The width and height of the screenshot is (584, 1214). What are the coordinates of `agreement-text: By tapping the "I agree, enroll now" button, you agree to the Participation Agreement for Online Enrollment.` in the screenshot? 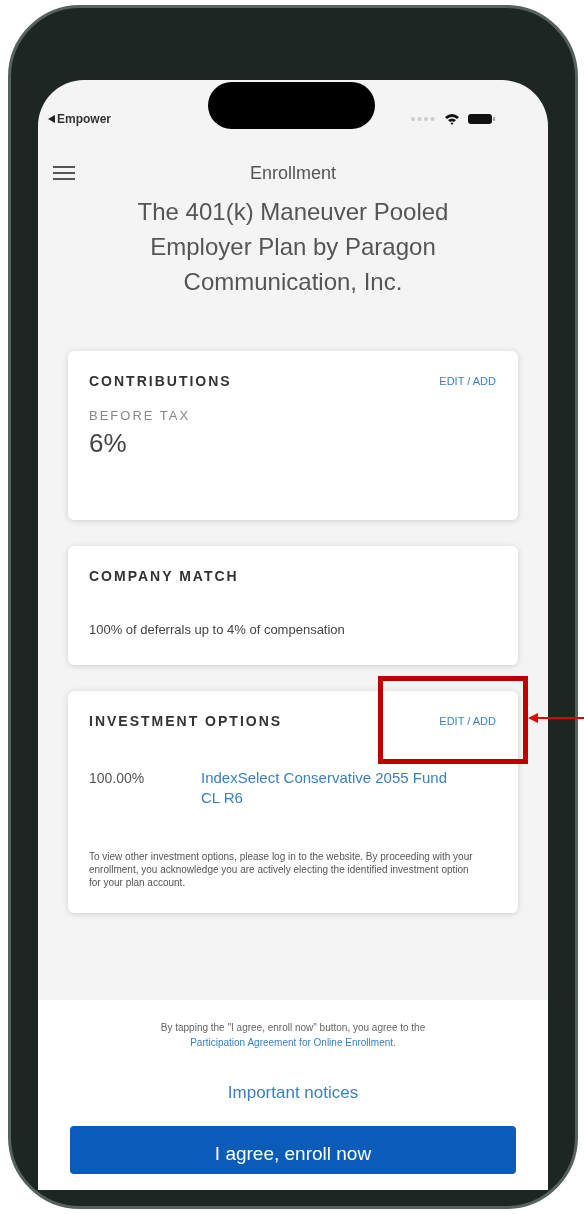 It's located at (293, 1035).